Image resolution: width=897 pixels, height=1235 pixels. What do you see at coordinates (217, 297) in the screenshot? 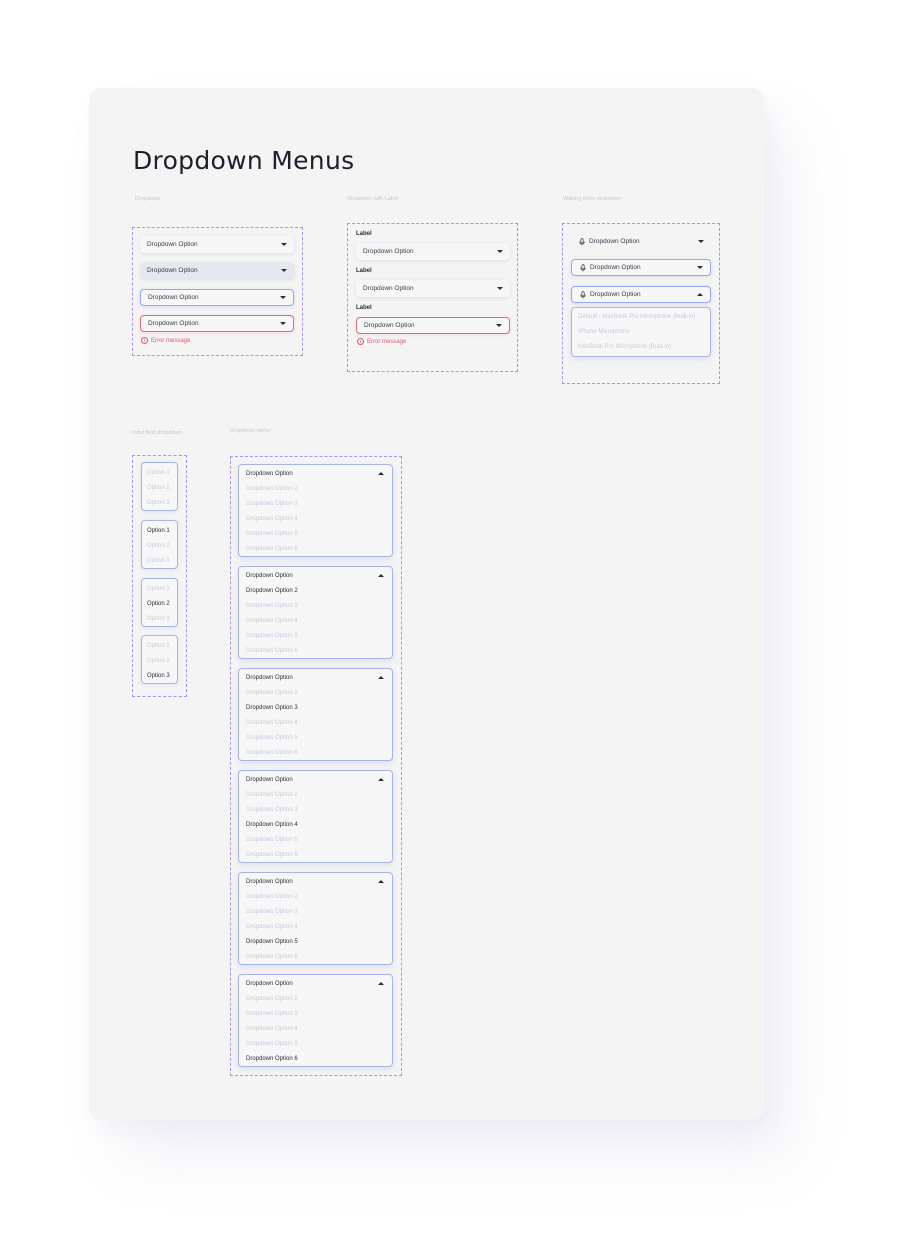
I see `dropdown-focused: Dropdown Option` at bounding box center [217, 297].